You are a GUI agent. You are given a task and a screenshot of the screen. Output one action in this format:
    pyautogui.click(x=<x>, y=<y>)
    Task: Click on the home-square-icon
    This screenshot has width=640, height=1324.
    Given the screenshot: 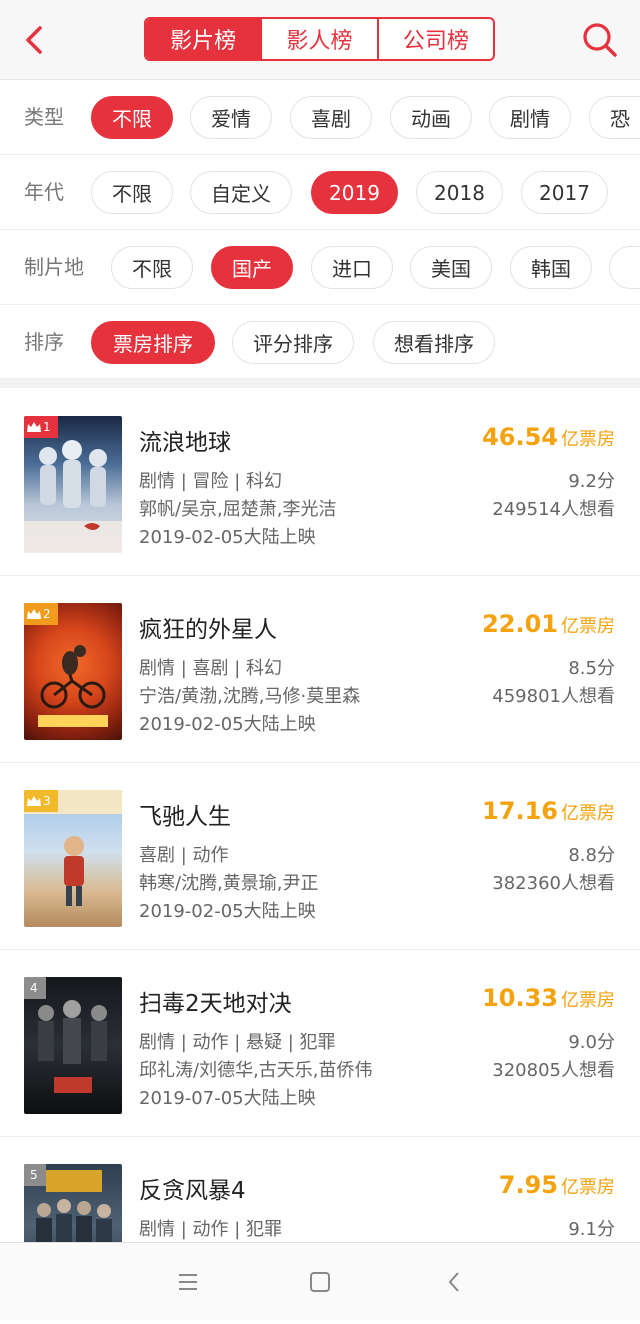 What is the action you would take?
    pyautogui.click(x=320, y=1282)
    